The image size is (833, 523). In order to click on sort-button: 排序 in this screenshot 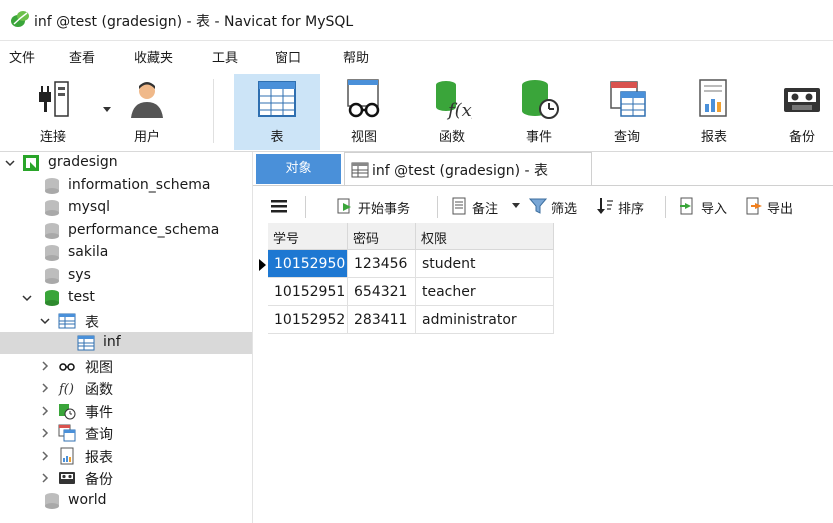, I will do `click(625, 207)`.